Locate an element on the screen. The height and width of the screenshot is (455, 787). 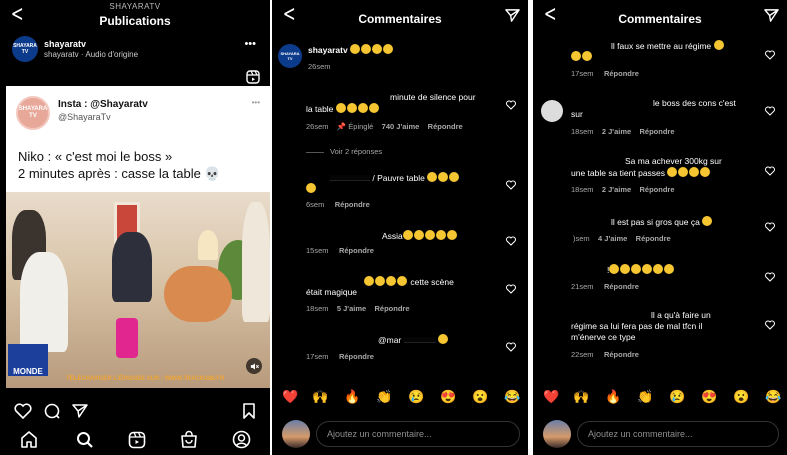
save-icon is located at coordinates (249, 411).